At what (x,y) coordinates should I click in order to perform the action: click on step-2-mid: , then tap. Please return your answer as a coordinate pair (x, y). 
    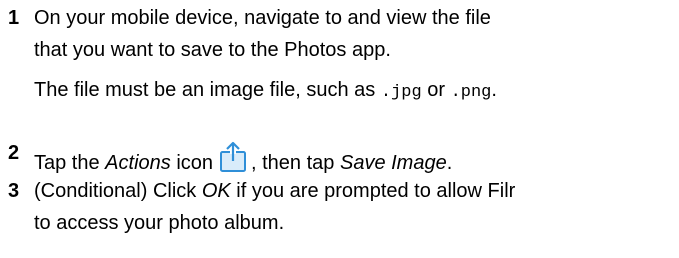
    Looking at the image, I should click on (295, 163).